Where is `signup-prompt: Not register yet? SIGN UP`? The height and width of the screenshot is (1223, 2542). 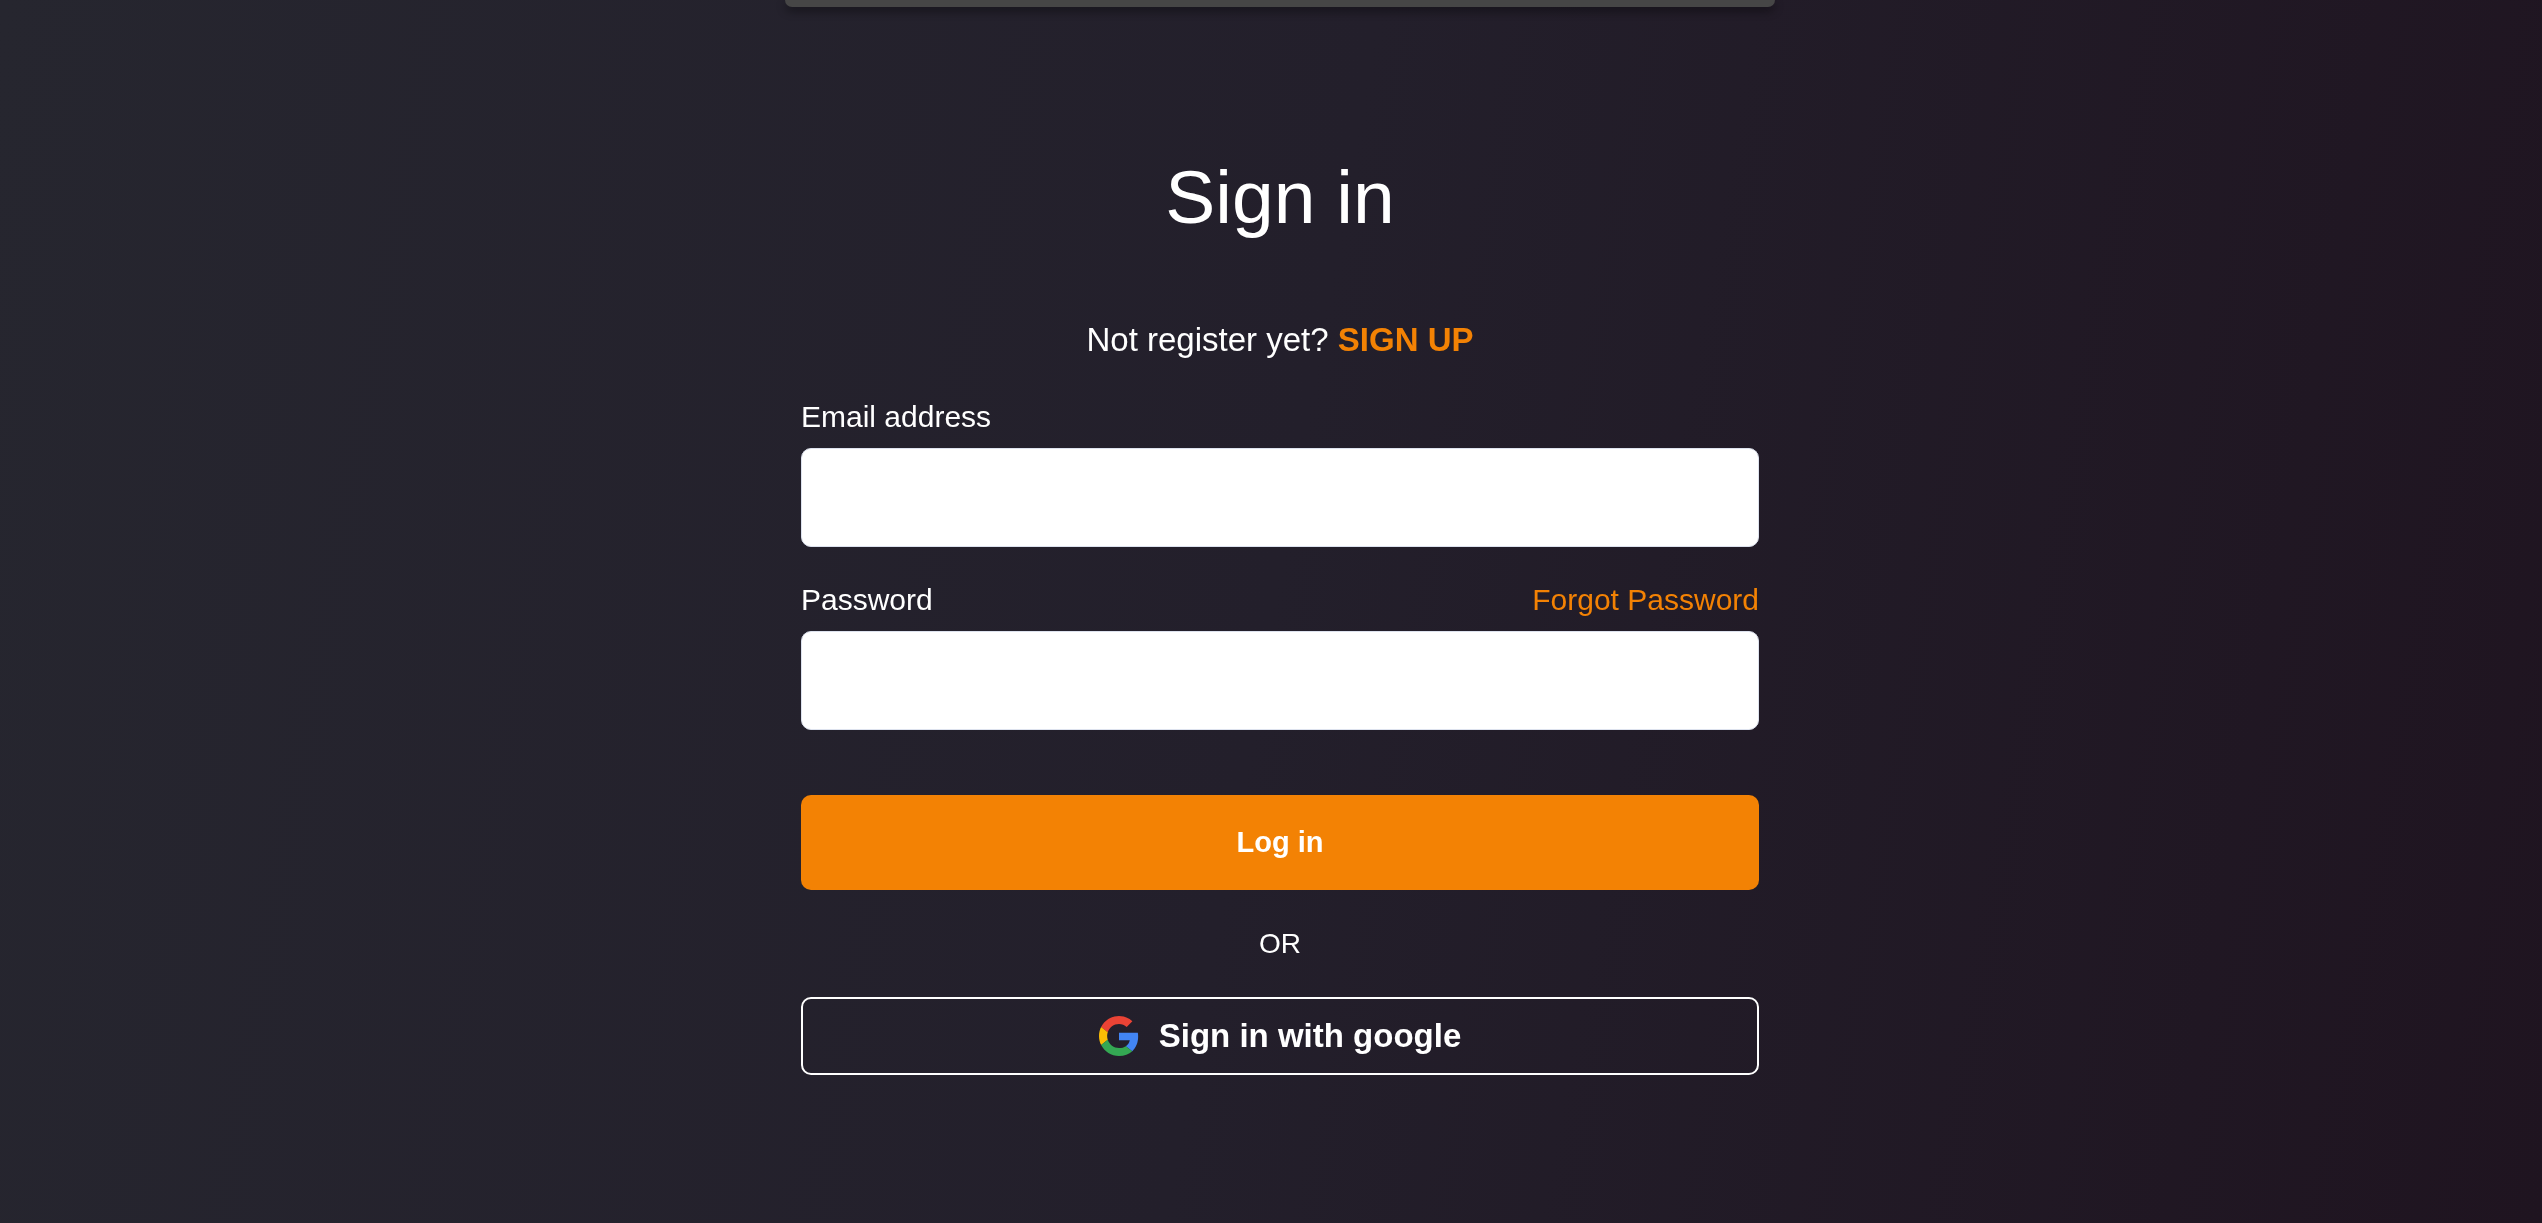 signup-prompt: Not register yet? SIGN UP is located at coordinates (1280, 339).